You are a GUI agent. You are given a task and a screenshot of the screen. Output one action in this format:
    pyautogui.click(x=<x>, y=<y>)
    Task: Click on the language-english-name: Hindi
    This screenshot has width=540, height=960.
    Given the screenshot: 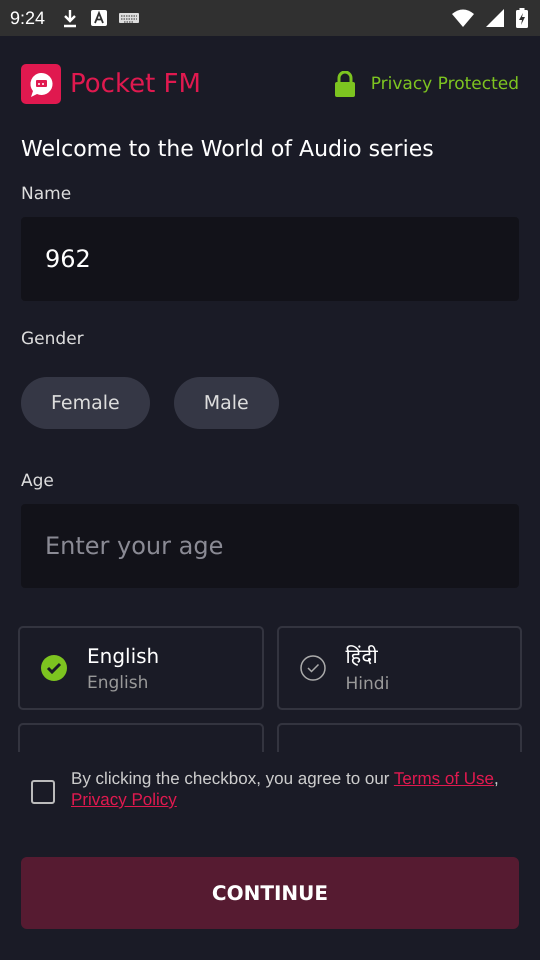 What is the action you would take?
    pyautogui.click(x=368, y=684)
    